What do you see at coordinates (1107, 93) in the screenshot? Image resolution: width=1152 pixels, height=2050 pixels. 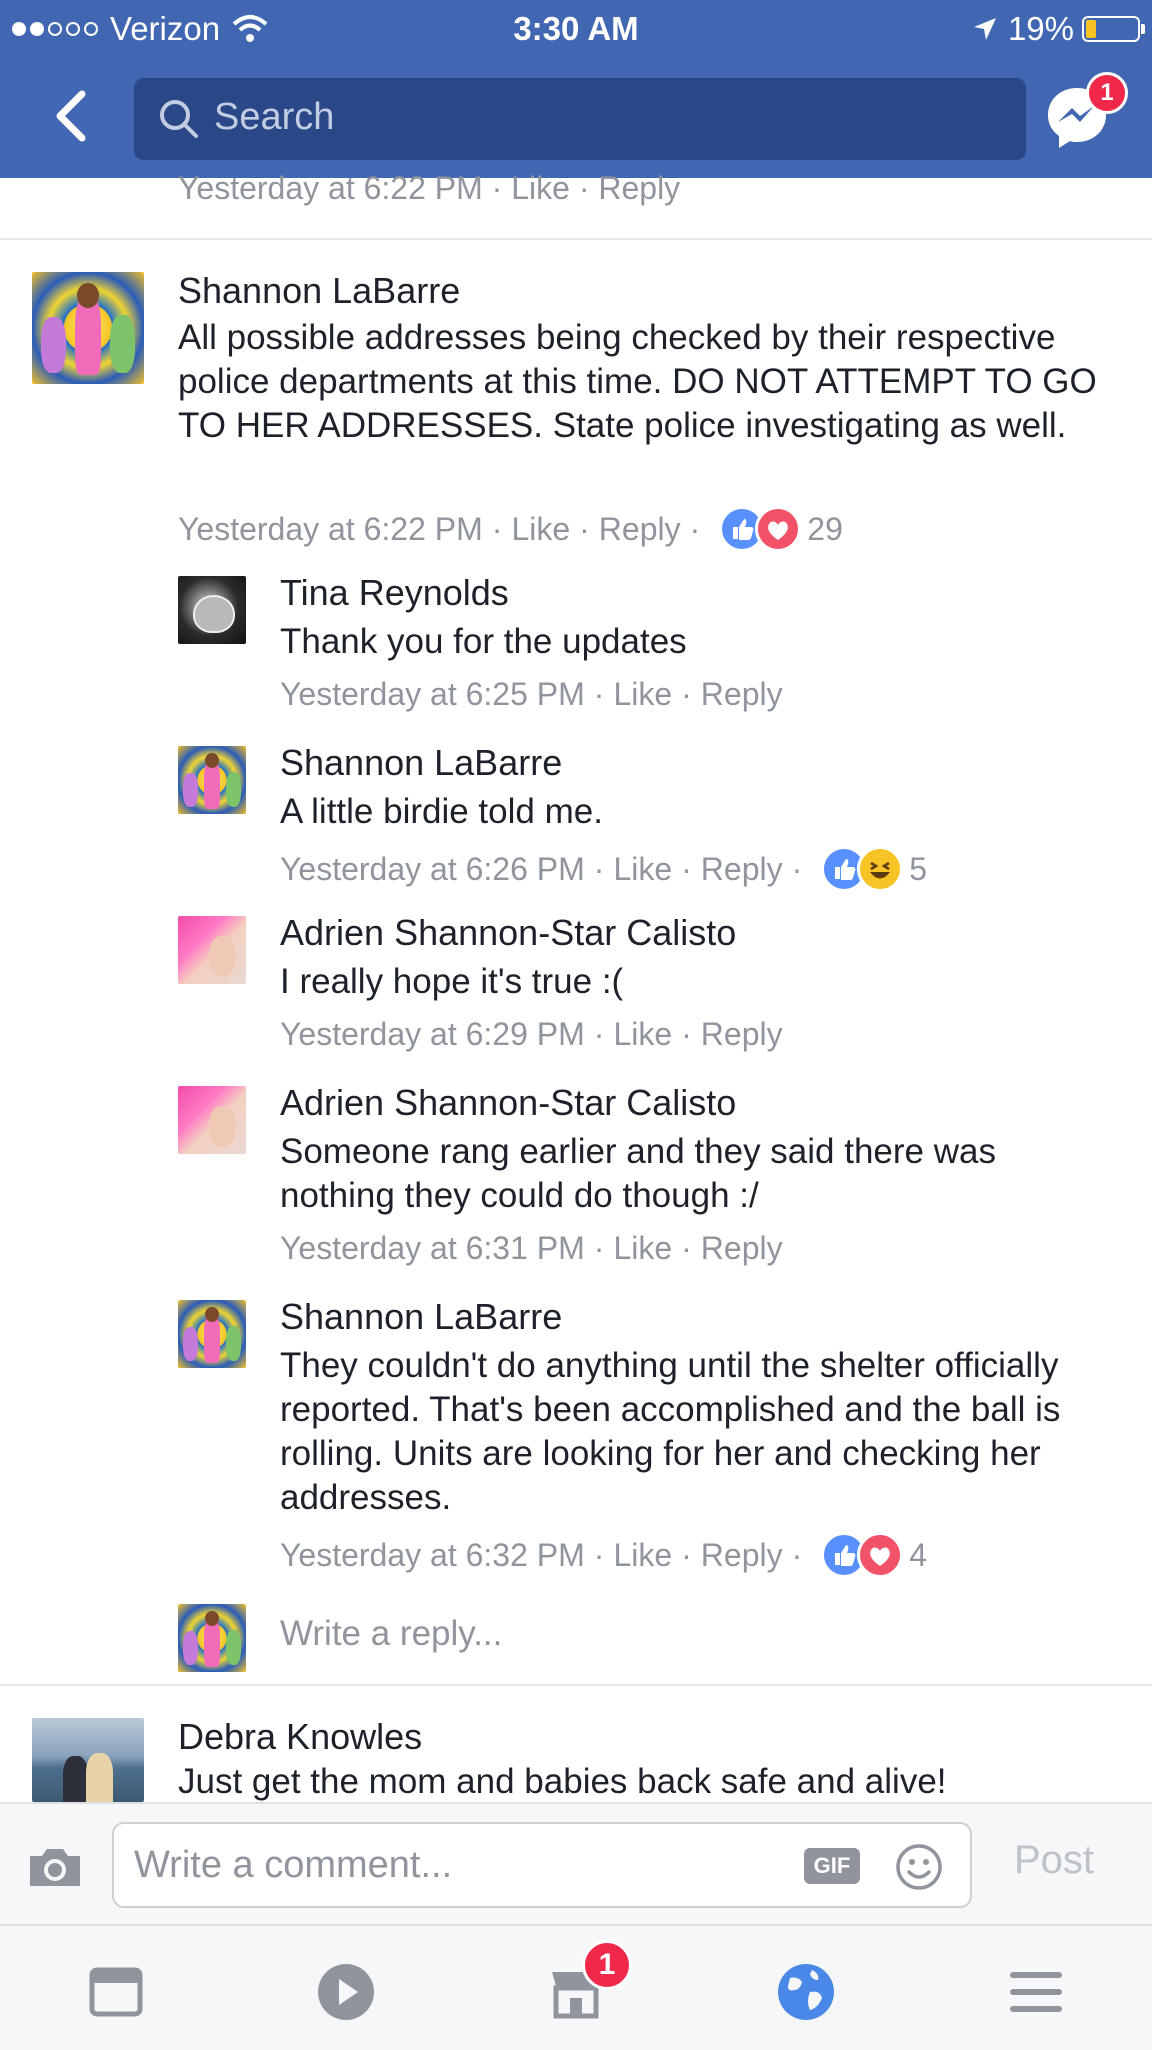 I see `messenger-badge: 1` at bounding box center [1107, 93].